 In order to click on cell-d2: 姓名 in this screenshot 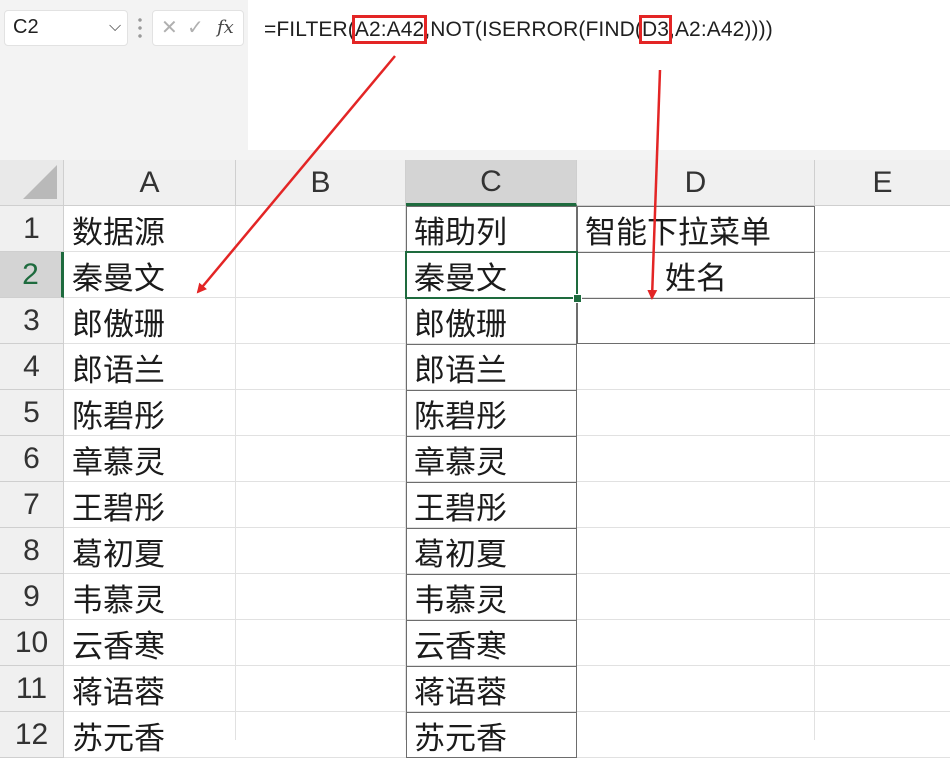, I will do `click(696, 275)`.